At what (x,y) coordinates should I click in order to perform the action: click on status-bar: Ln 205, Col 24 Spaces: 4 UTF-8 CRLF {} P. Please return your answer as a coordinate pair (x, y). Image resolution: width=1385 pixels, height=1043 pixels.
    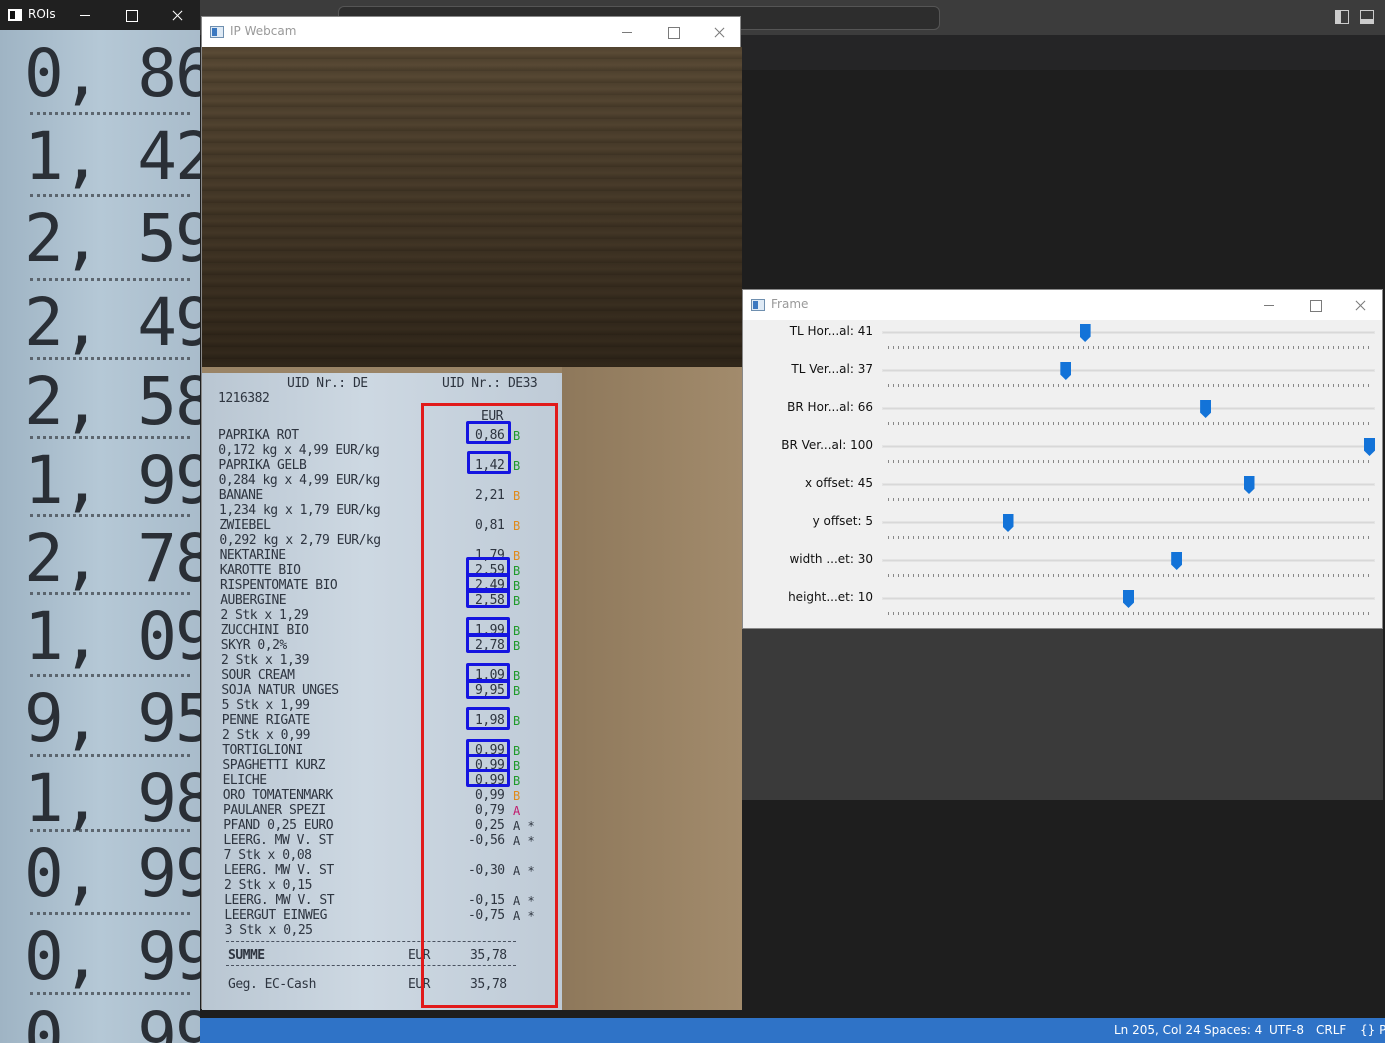
    Looking at the image, I should click on (792, 1030).